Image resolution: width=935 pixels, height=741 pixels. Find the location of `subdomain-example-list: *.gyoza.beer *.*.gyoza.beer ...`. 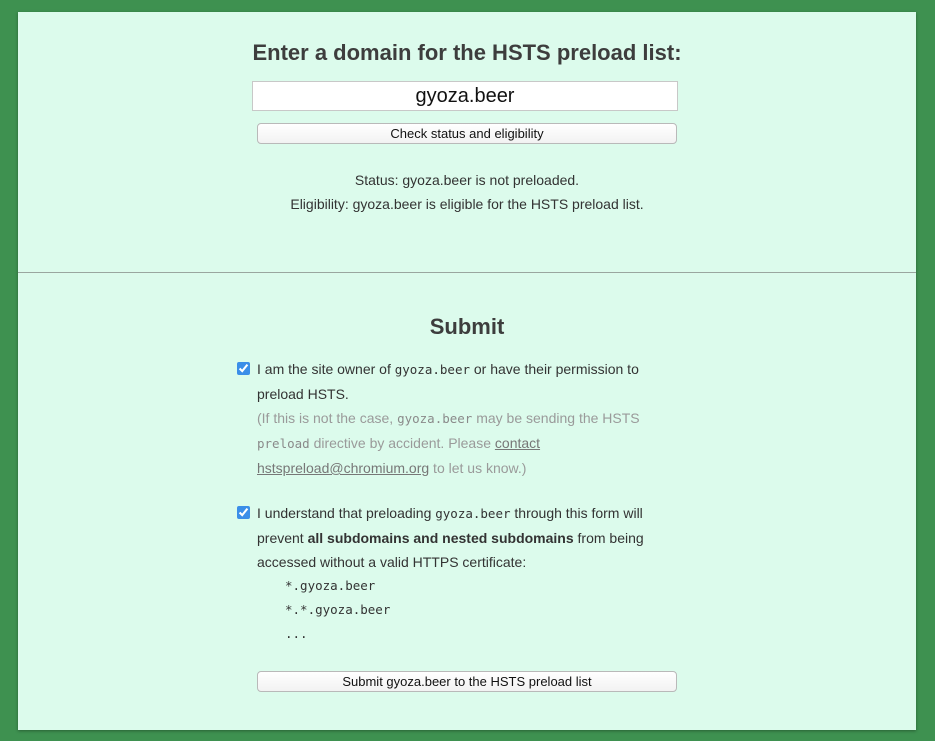

subdomain-example-list: *.gyoza.beer *.*.gyoza.beer ... is located at coordinates (462, 610).